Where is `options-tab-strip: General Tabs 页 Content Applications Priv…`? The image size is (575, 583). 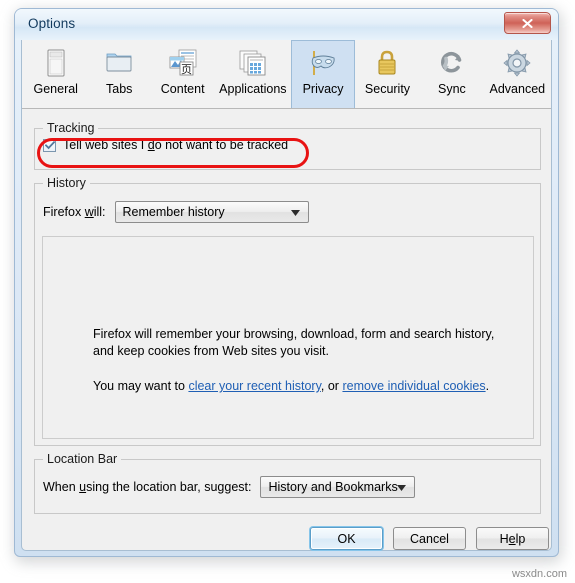 options-tab-strip: General Tabs 页 Content Applications Priv… is located at coordinates (286, 74).